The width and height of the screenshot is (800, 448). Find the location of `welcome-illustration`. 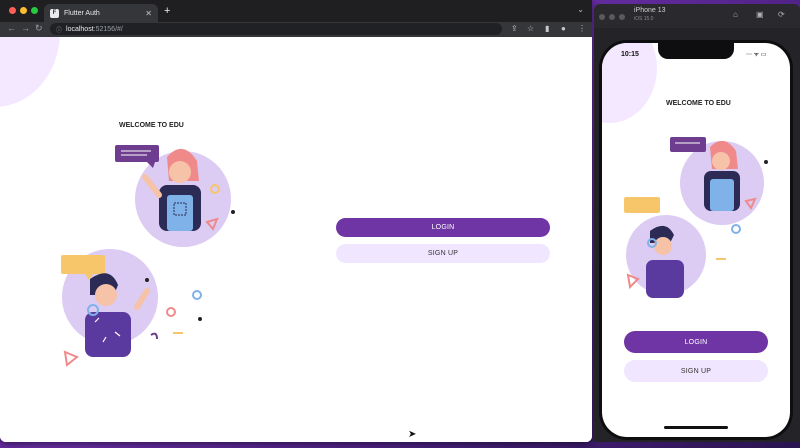

welcome-illustration is located at coordinates (148, 256).